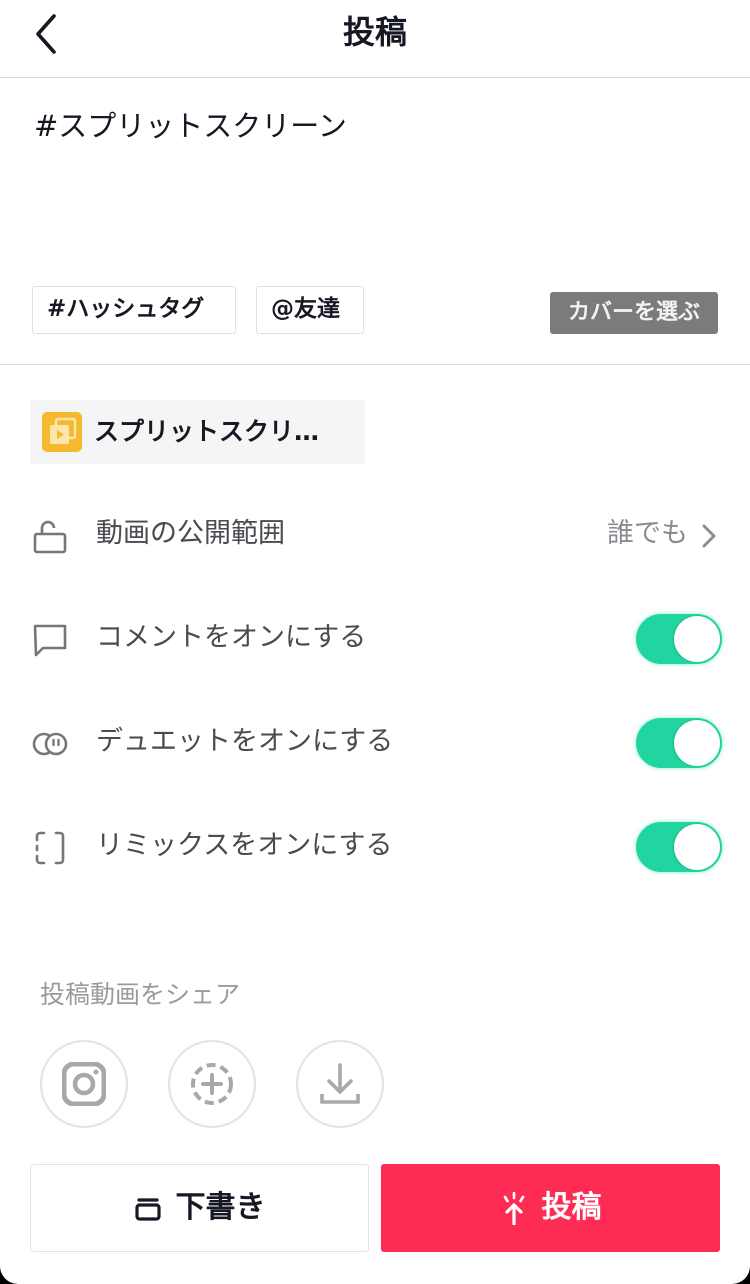  I want to click on unlock-icon, so click(50, 537).